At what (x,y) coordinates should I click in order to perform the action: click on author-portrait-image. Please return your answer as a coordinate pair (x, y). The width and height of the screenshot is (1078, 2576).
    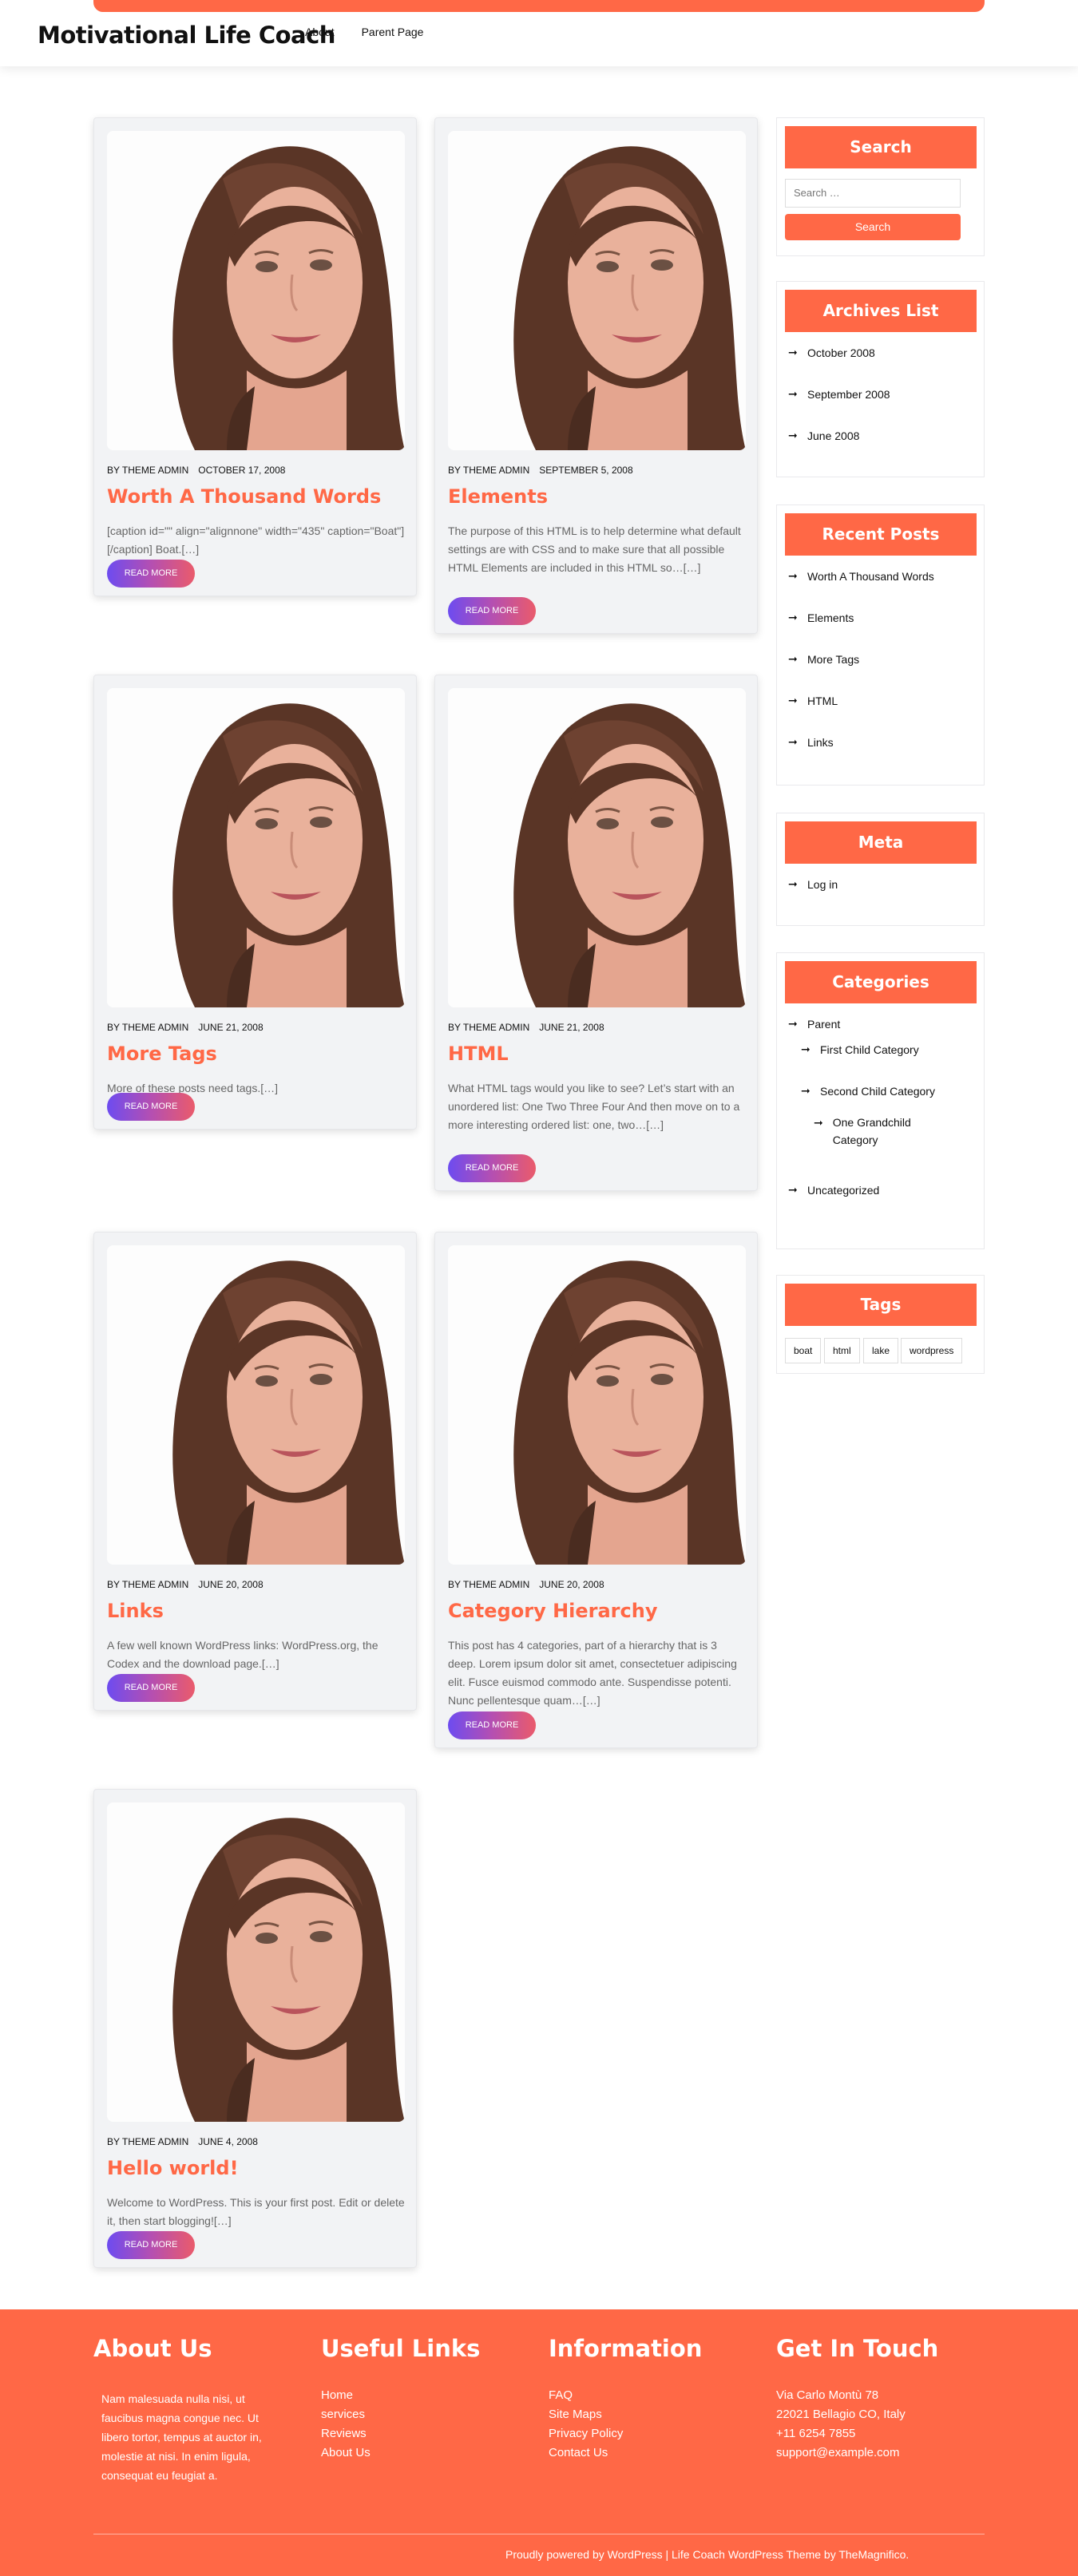
    Looking at the image, I should click on (597, 290).